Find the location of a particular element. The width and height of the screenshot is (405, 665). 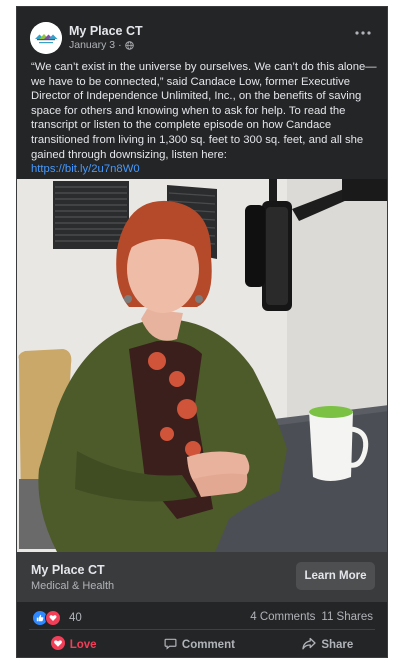

post-date: January 3 is located at coordinates (92, 45).